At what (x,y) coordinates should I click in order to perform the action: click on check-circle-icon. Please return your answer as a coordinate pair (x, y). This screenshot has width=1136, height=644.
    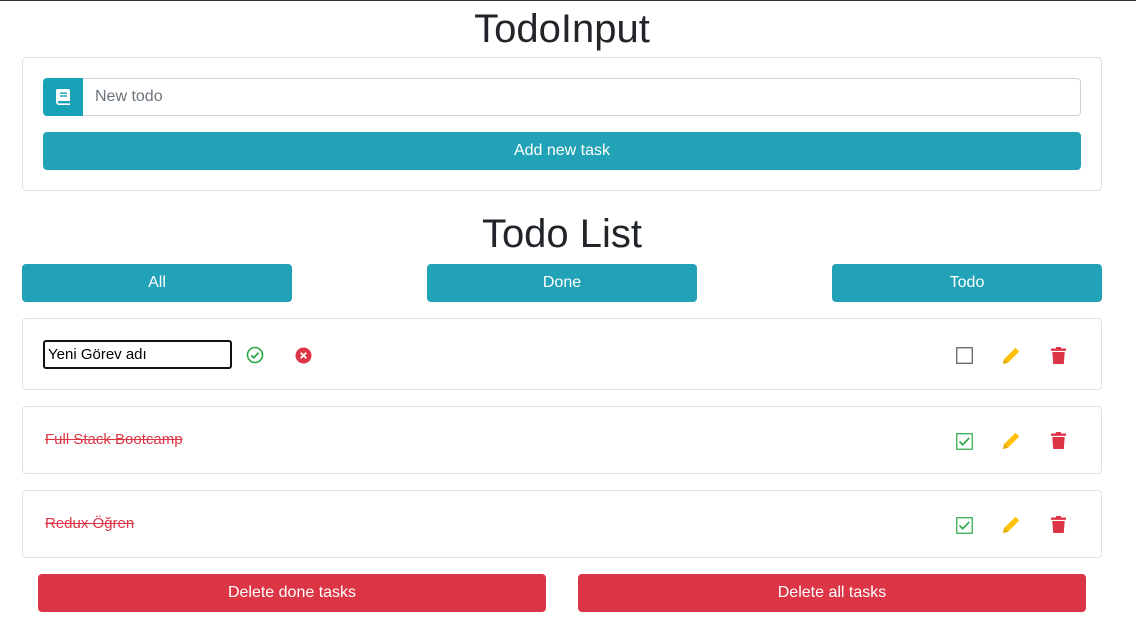
    Looking at the image, I should click on (255, 355).